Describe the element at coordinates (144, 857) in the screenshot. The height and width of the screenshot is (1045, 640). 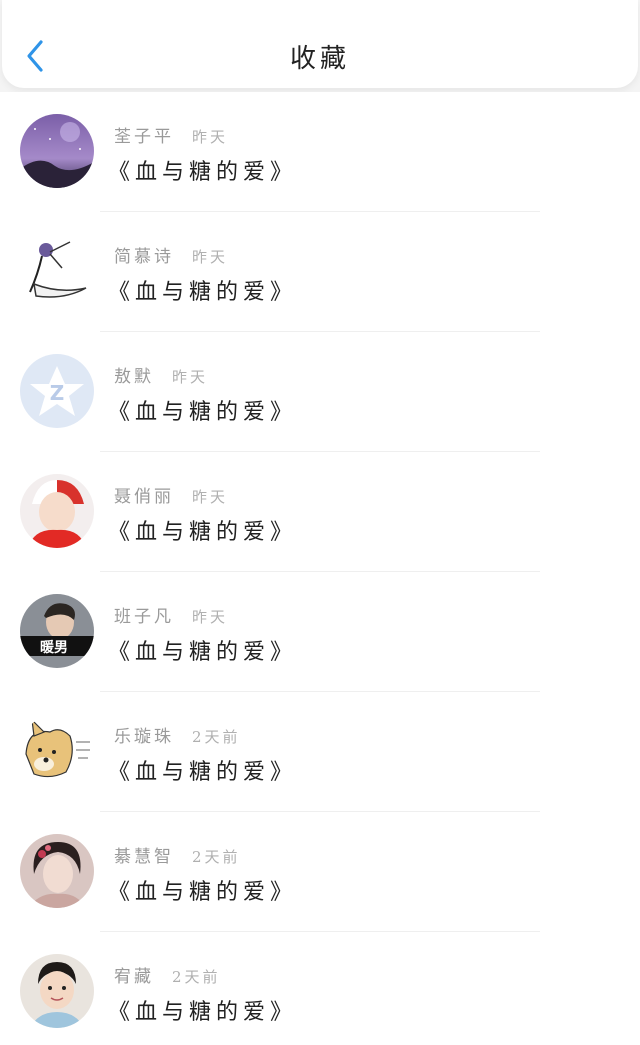
I see `sender-name: 綦慧智` at that location.